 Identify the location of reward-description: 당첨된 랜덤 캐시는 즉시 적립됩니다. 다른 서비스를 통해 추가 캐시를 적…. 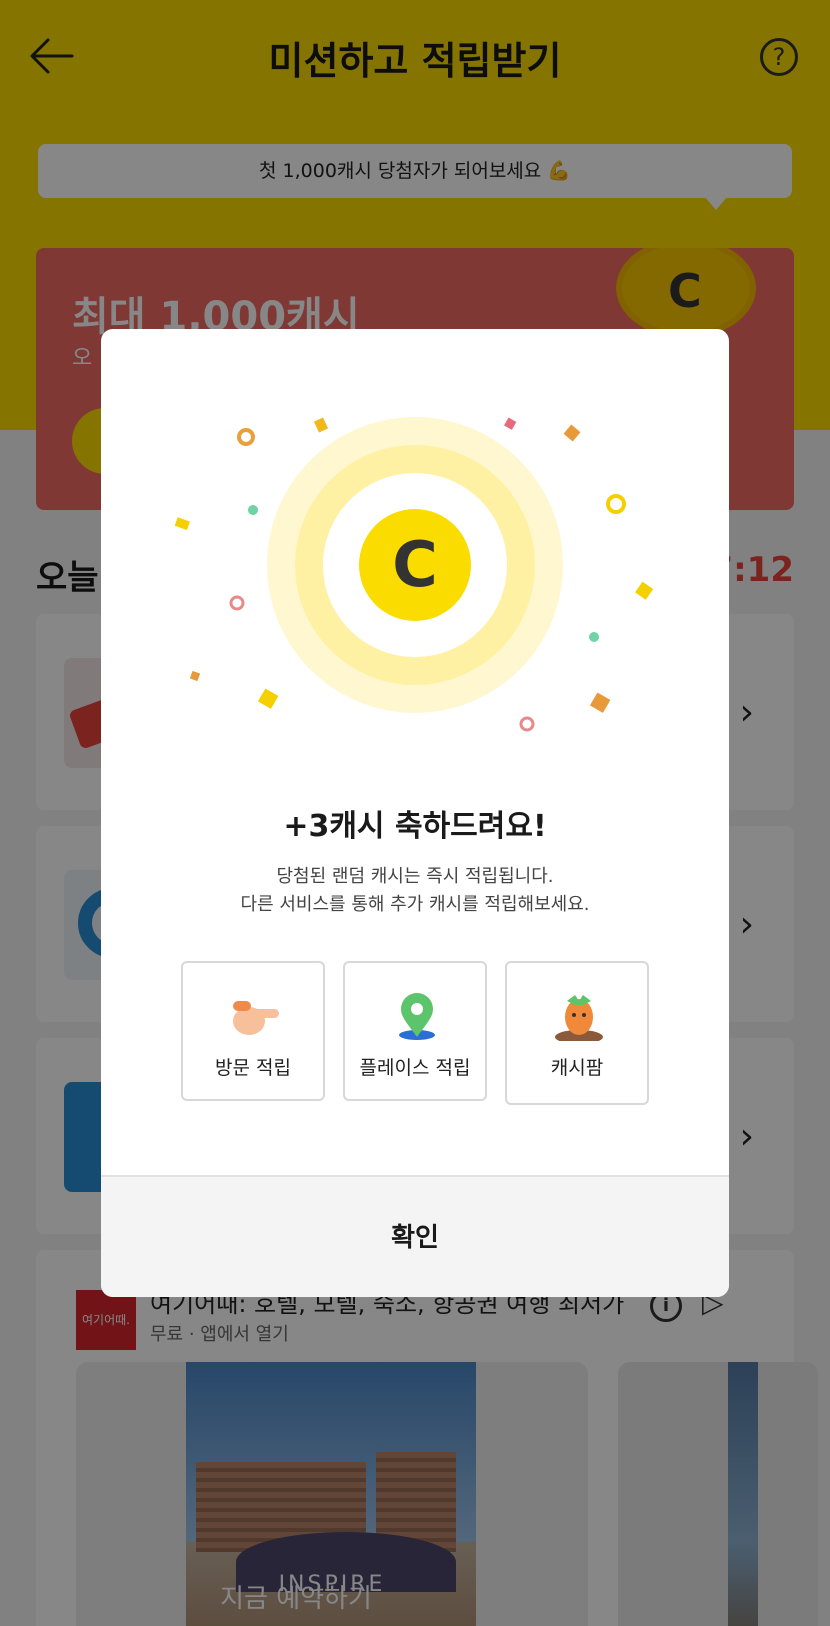
(415, 891).